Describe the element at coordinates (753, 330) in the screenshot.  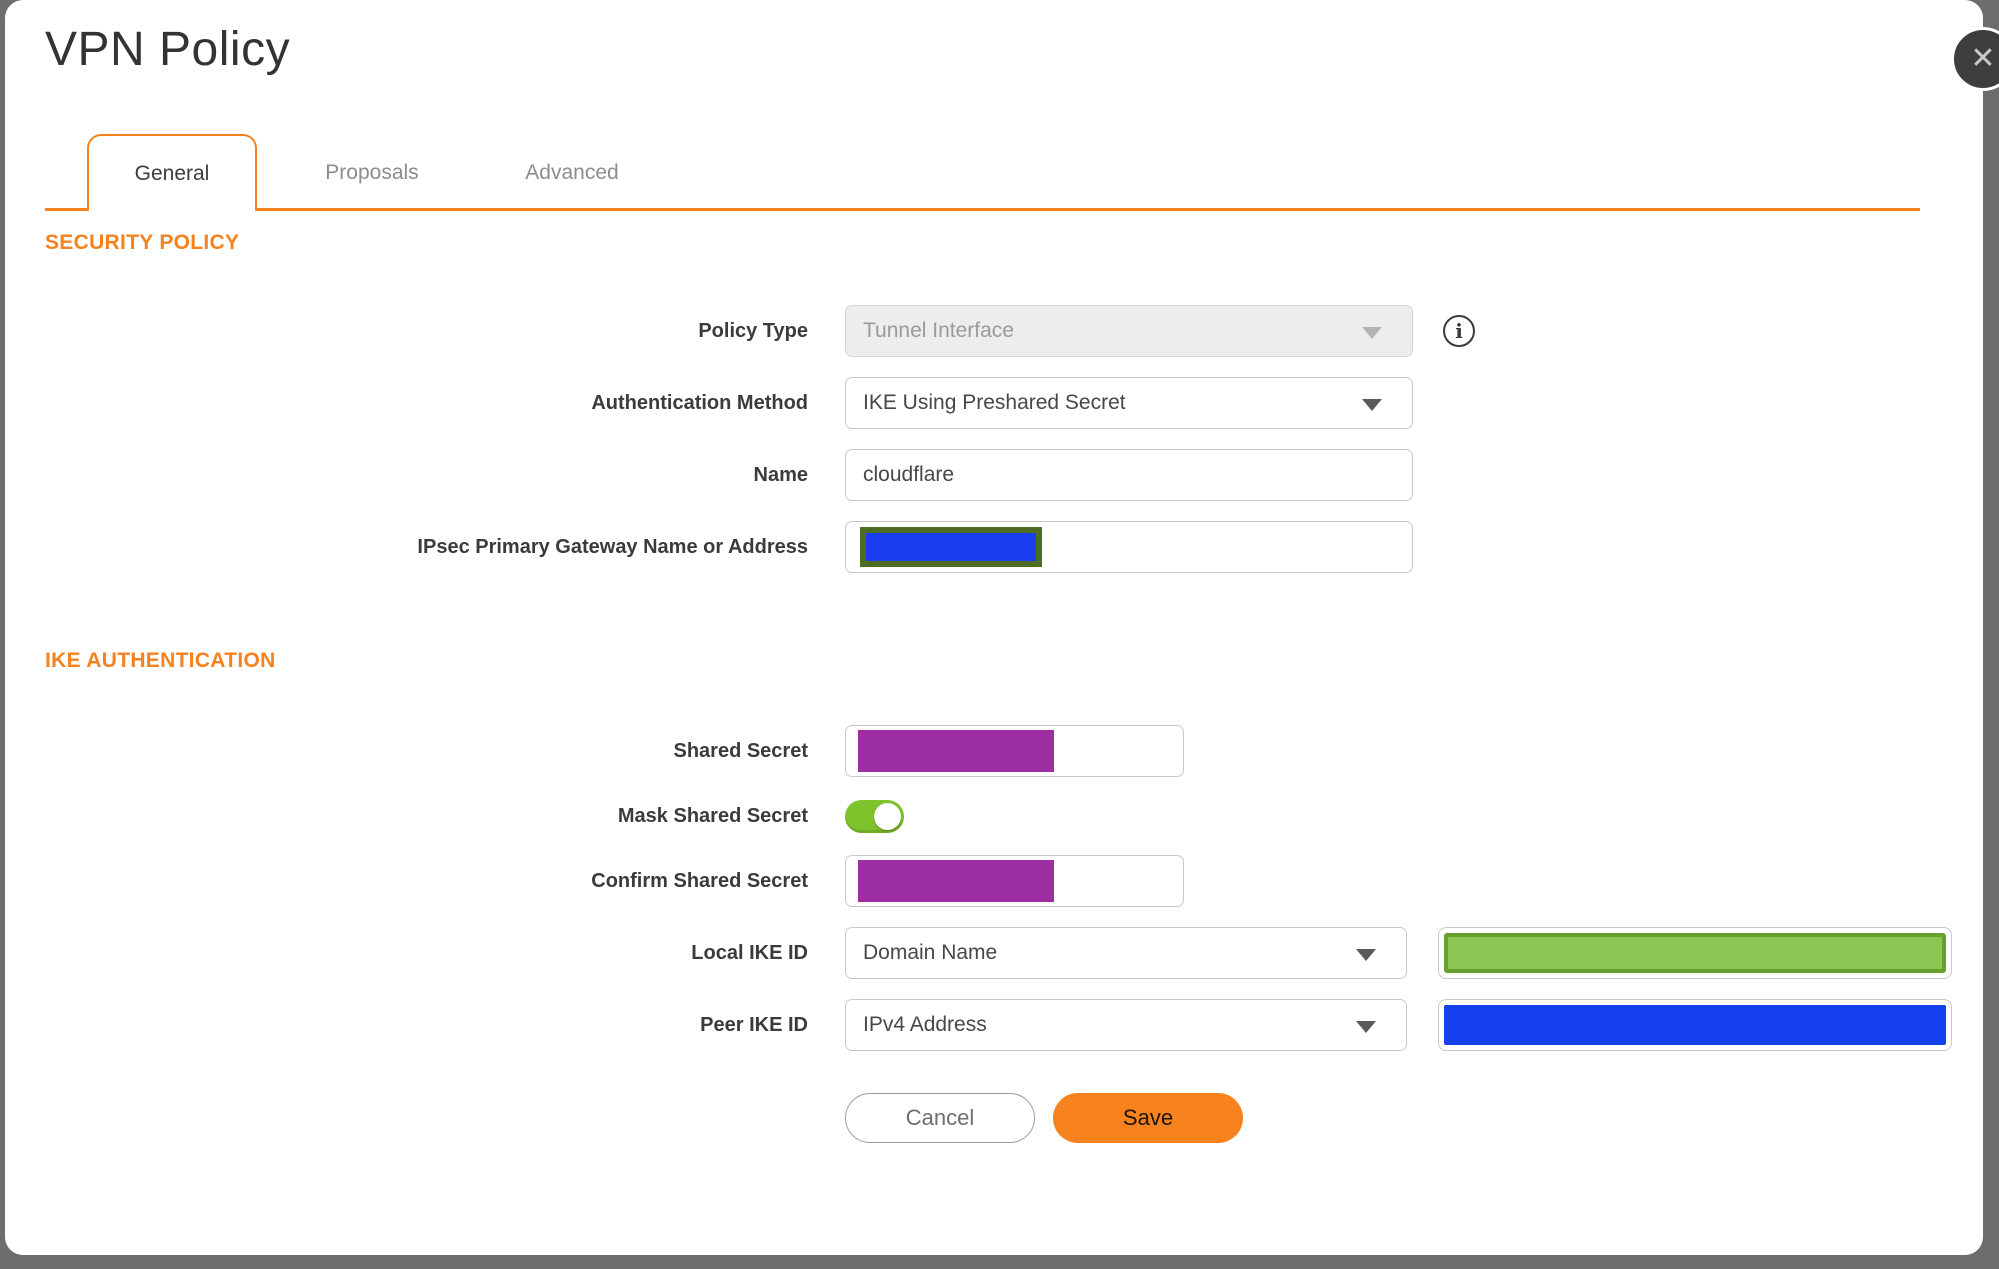
I see `policy-type-label: Policy Type` at that location.